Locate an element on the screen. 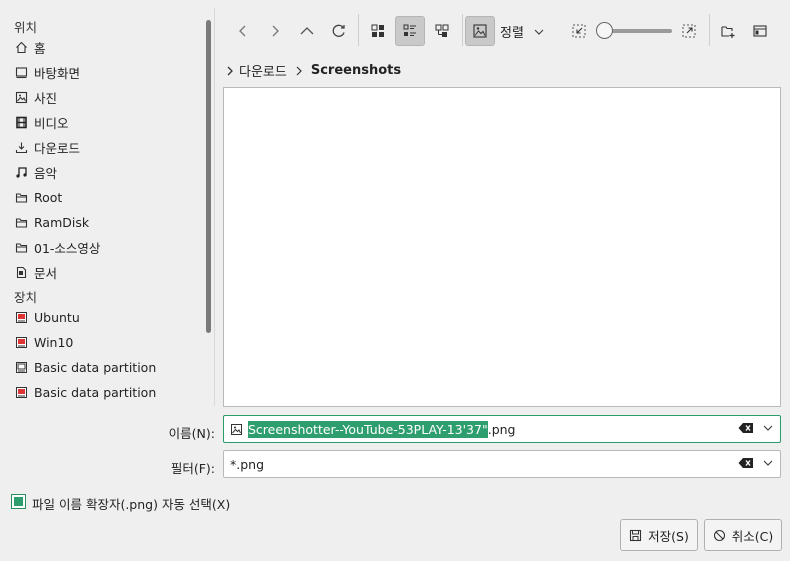 The height and width of the screenshot is (561, 790). zoom-out-button is located at coordinates (579, 31).